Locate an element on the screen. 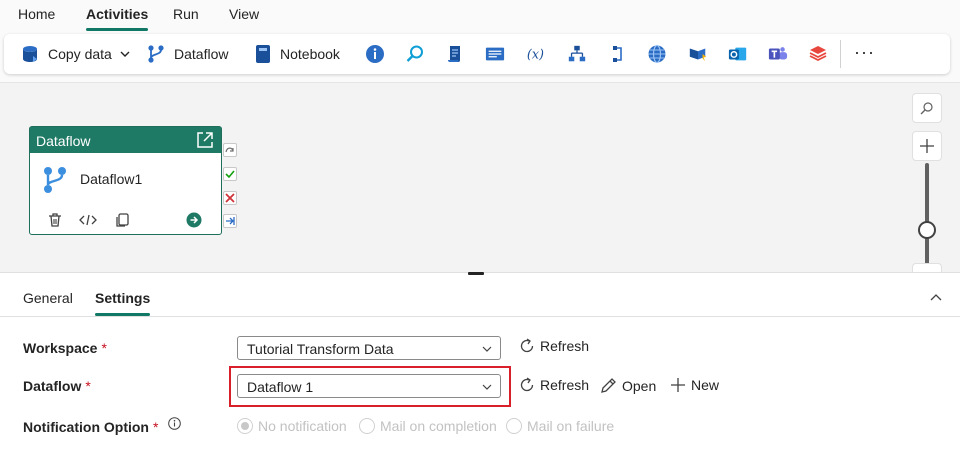 This screenshot has width=960, height=459. dataflow-refresh-label: Refresh is located at coordinates (565, 385).